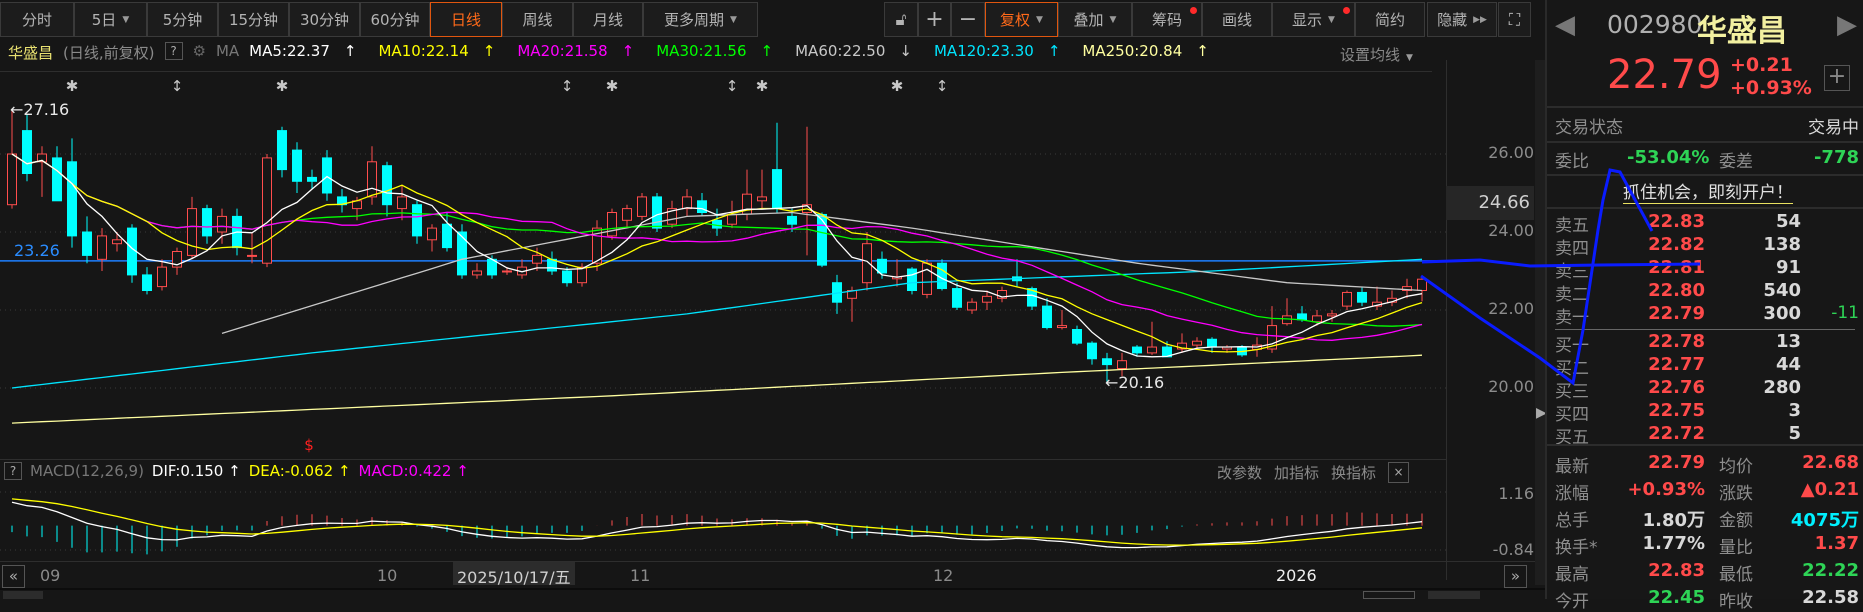  I want to click on level-qty: 280, so click(1782, 387).